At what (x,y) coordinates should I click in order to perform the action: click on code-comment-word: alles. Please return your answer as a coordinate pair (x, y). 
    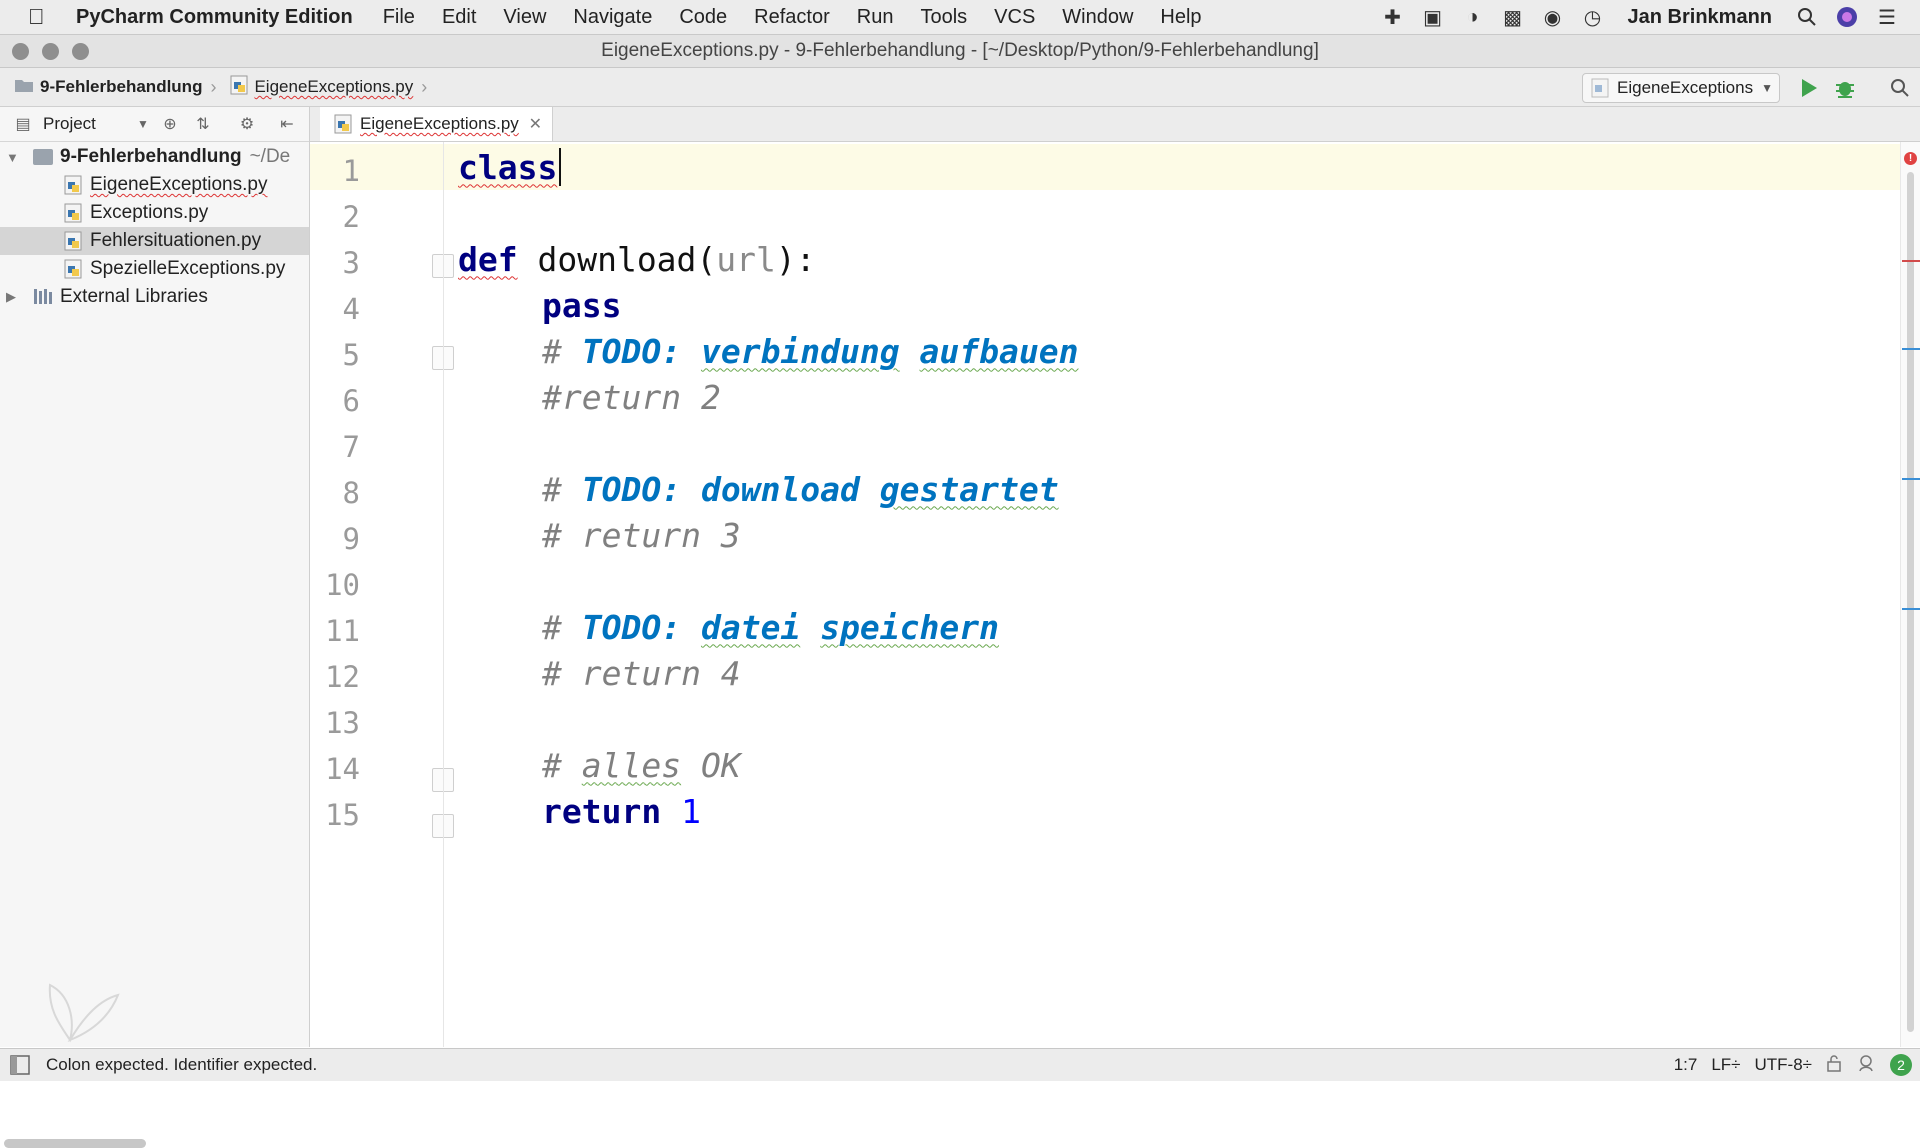
    Looking at the image, I should click on (631, 765).